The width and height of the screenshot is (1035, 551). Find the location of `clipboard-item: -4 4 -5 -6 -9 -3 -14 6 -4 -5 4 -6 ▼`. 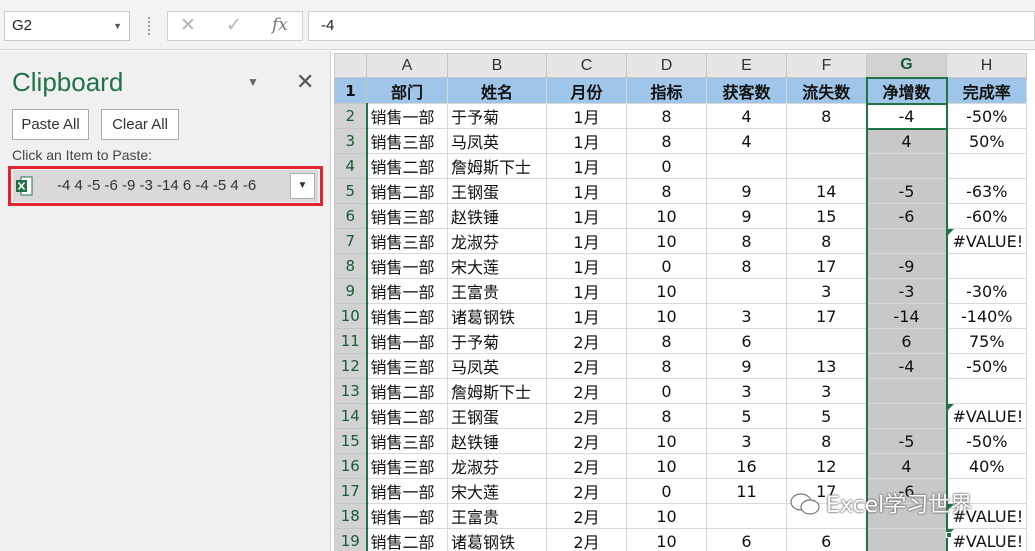

clipboard-item: -4 4 -5 -6 -9 -3 -14 6 -4 -5 4 -6 ▼ is located at coordinates (165, 186).